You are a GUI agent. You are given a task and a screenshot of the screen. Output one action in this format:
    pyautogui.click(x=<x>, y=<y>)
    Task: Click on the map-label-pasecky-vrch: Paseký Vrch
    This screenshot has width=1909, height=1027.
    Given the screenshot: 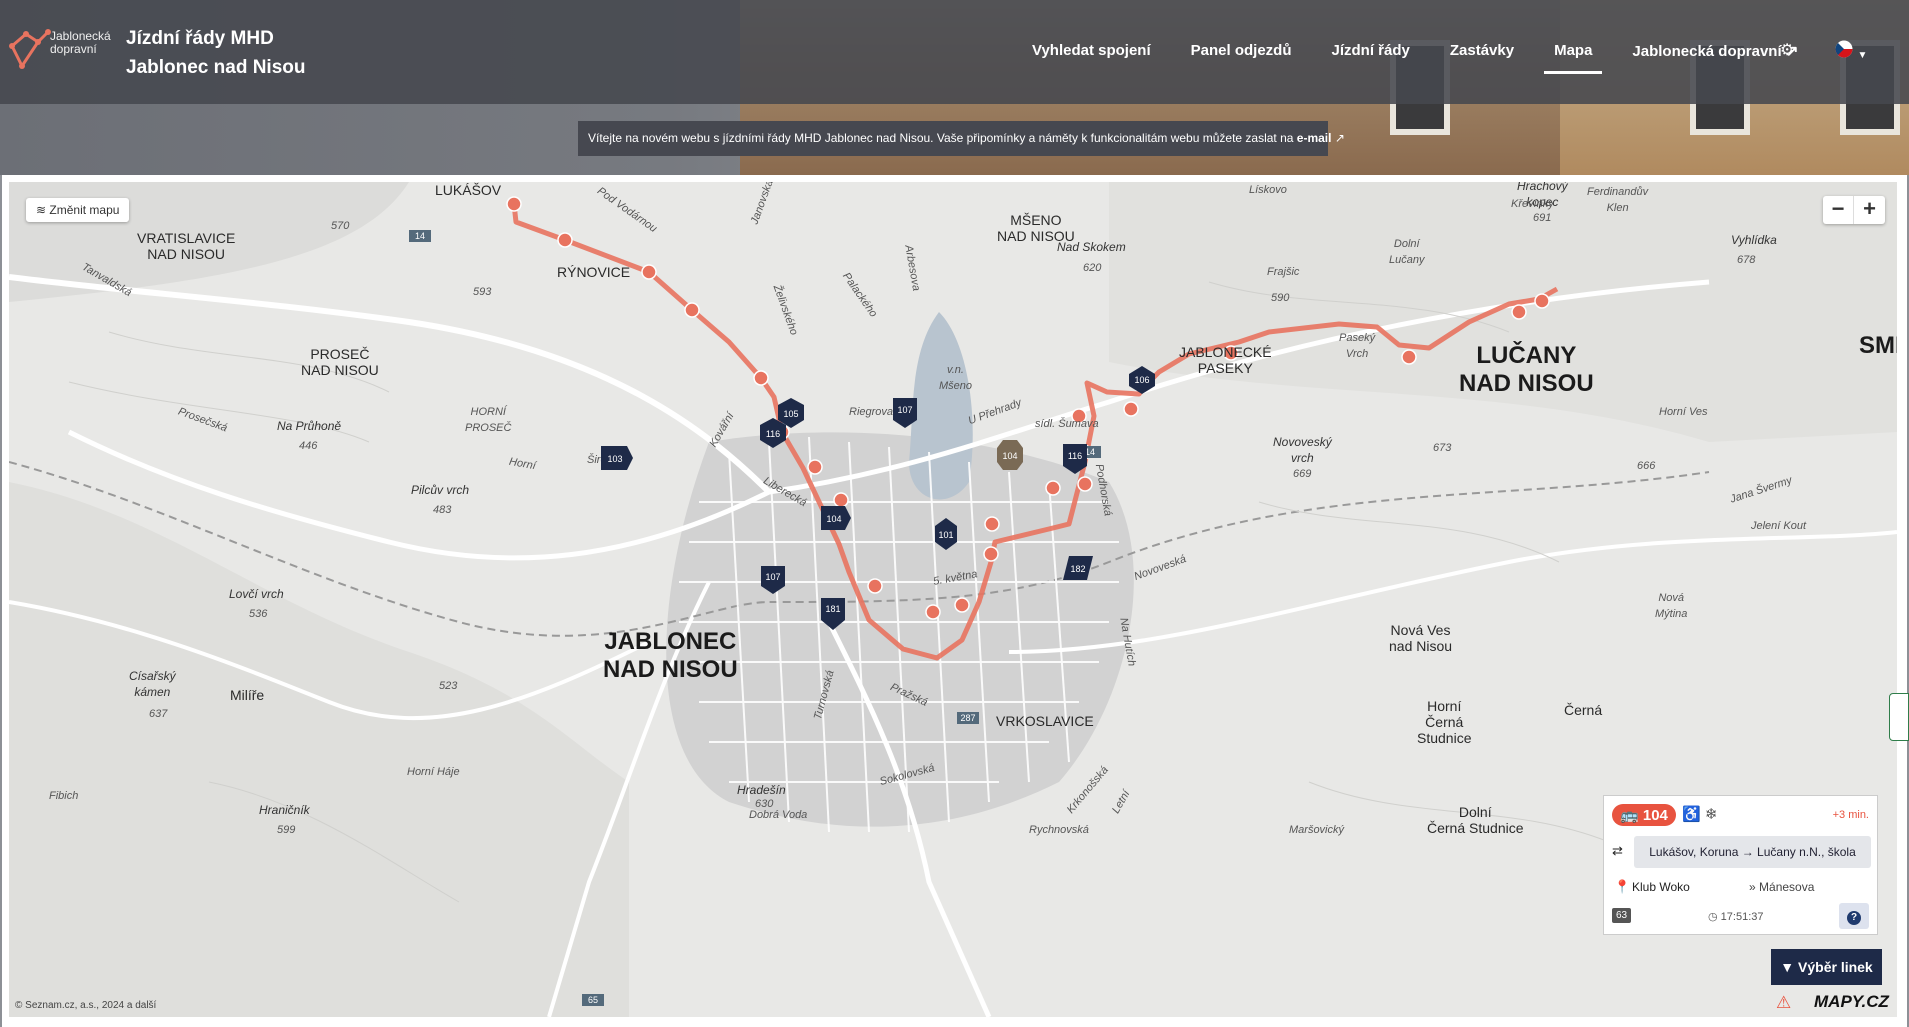 What is the action you would take?
    pyautogui.click(x=1357, y=346)
    